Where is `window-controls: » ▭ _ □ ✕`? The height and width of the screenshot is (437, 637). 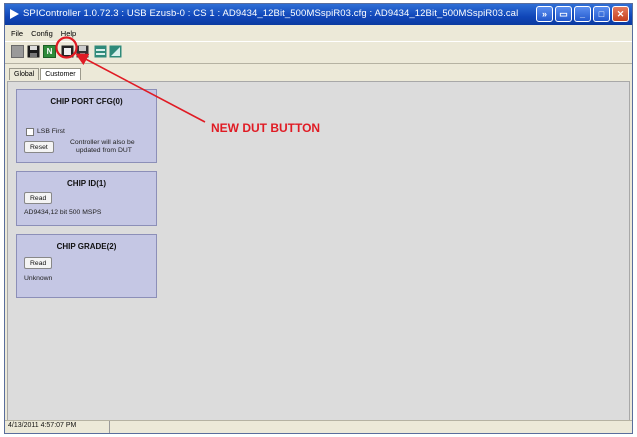 window-controls: » ▭ _ □ ✕ is located at coordinates (582, 14).